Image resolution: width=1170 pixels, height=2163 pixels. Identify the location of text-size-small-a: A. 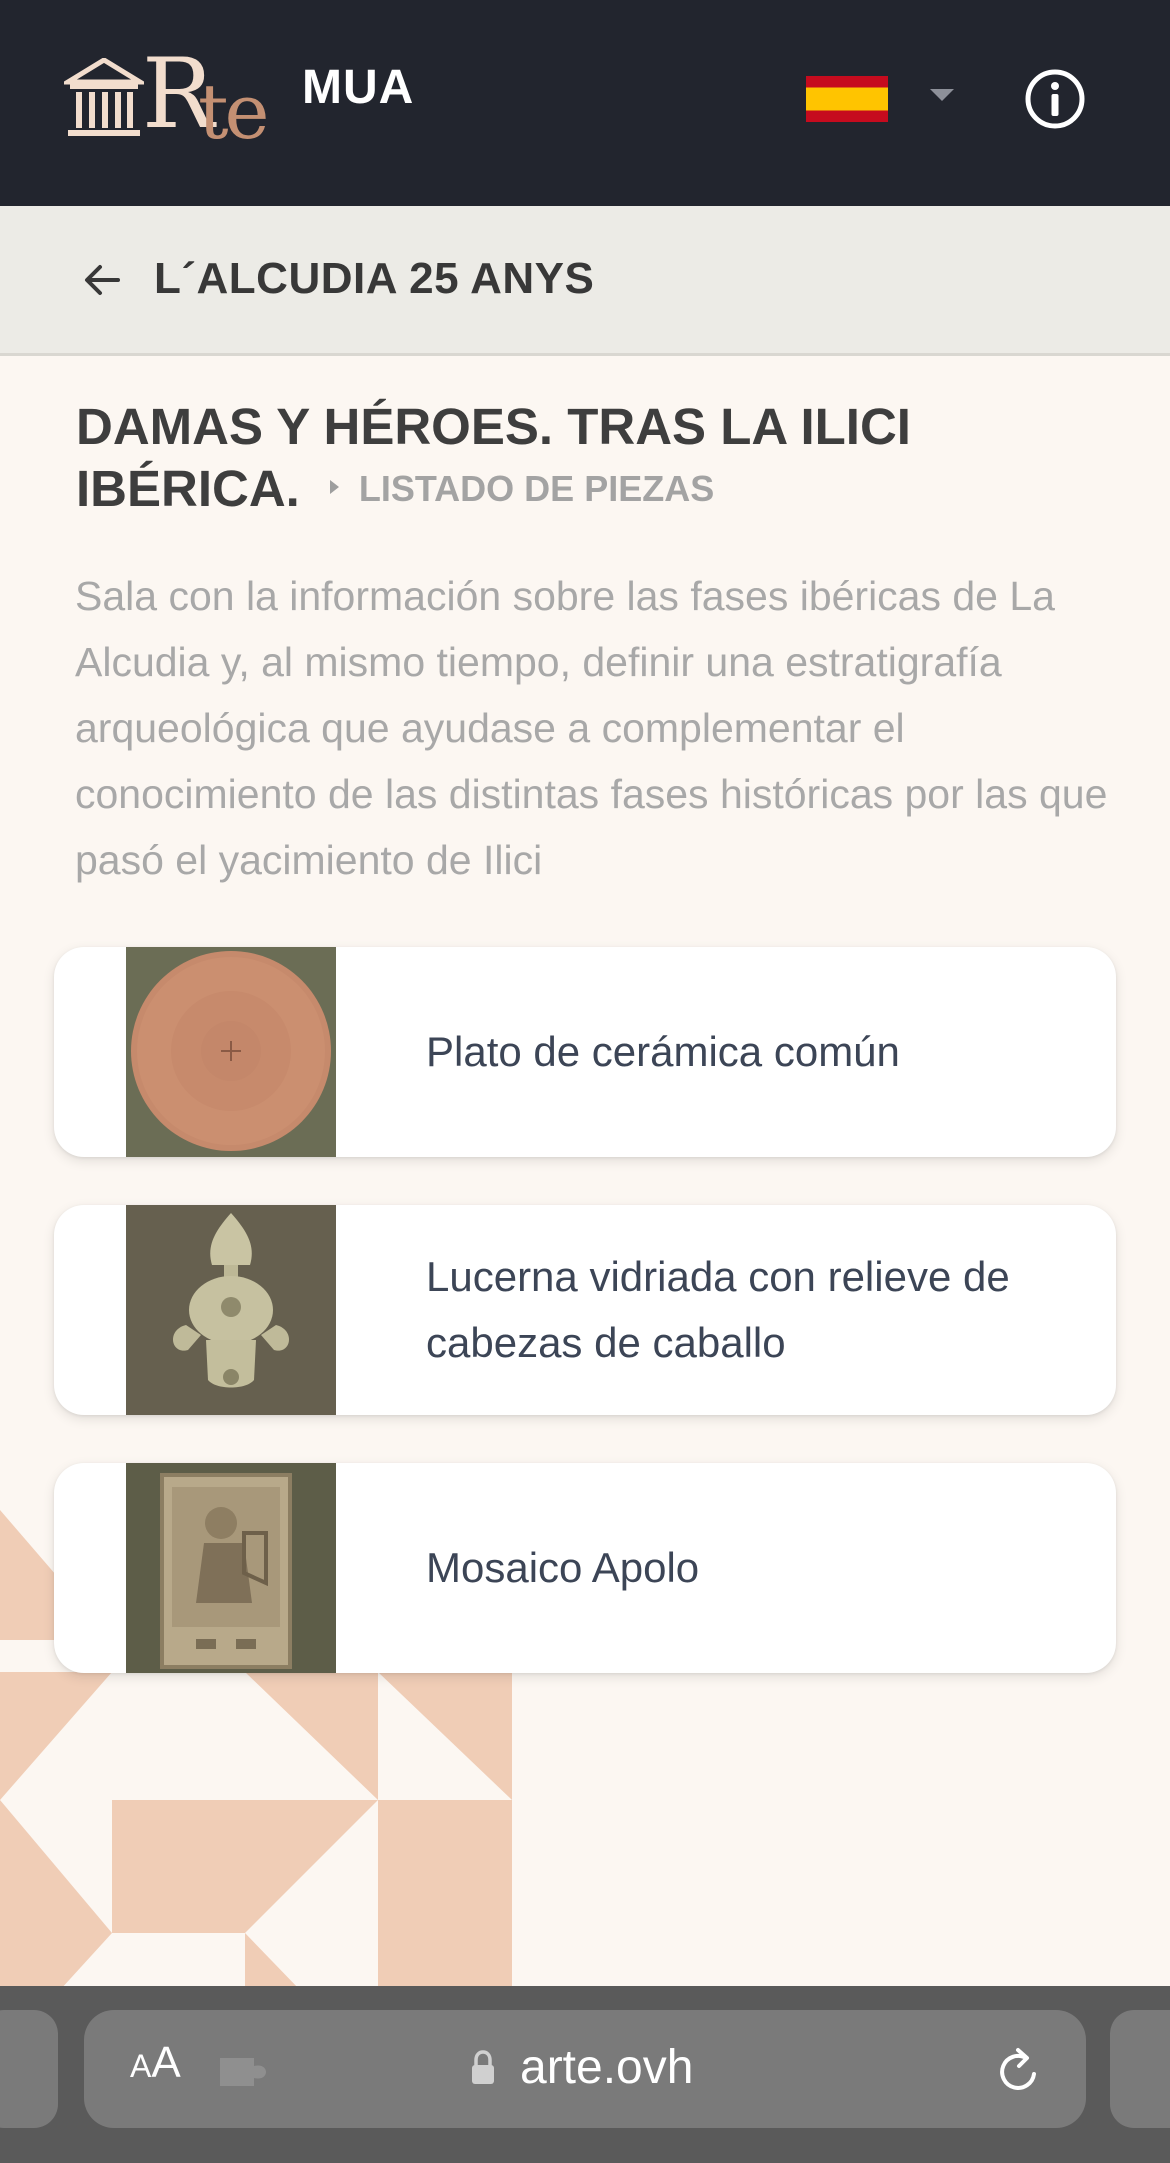
(141, 2066).